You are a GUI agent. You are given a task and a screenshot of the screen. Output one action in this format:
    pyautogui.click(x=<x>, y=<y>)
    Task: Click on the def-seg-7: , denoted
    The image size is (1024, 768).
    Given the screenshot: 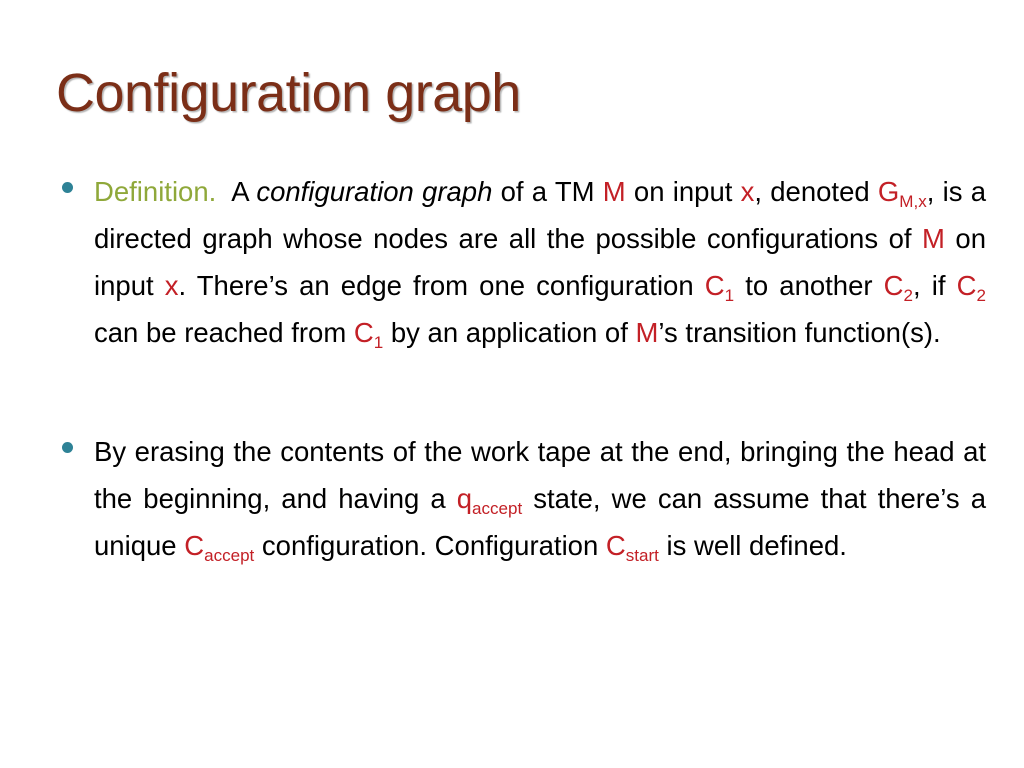 What is the action you would take?
    pyautogui.click(x=816, y=191)
    